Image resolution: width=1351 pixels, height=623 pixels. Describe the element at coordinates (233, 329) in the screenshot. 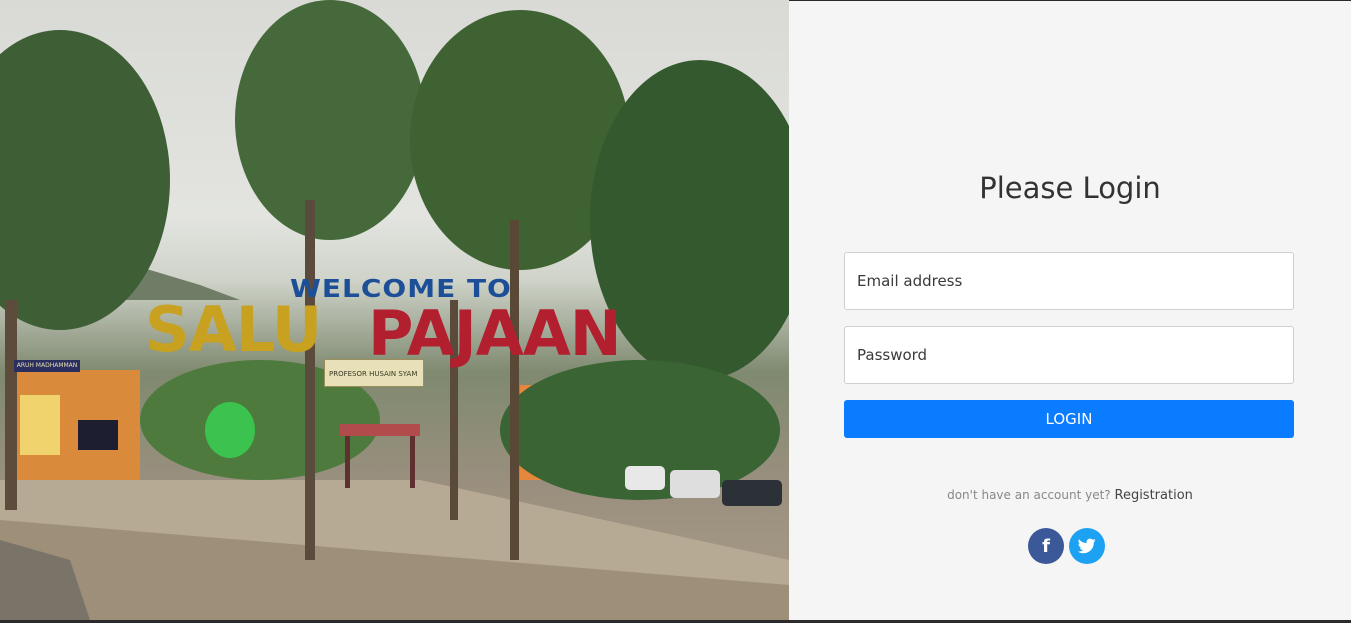

I see `salu-sign-text: SALU` at that location.